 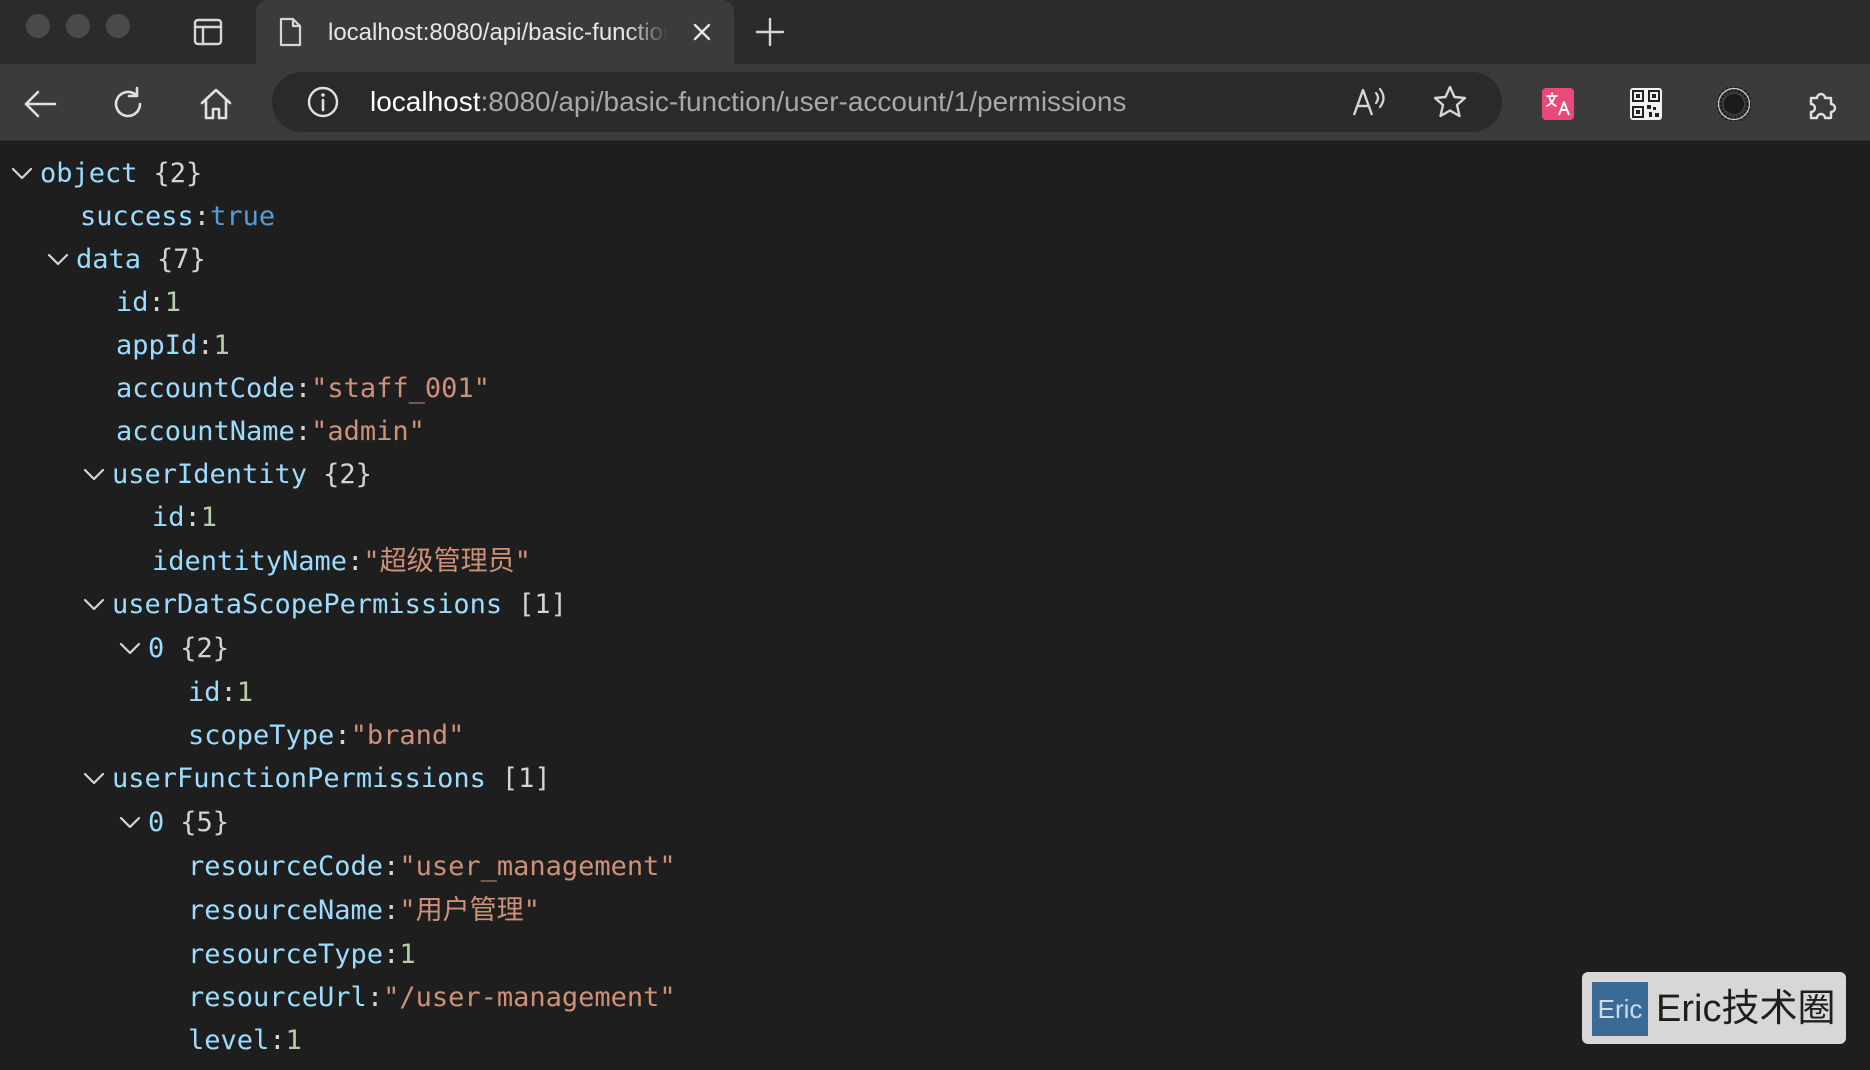 What do you see at coordinates (286, 910) in the screenshot?
I see `json-key: resourceName` at bounding box center [286, 910].